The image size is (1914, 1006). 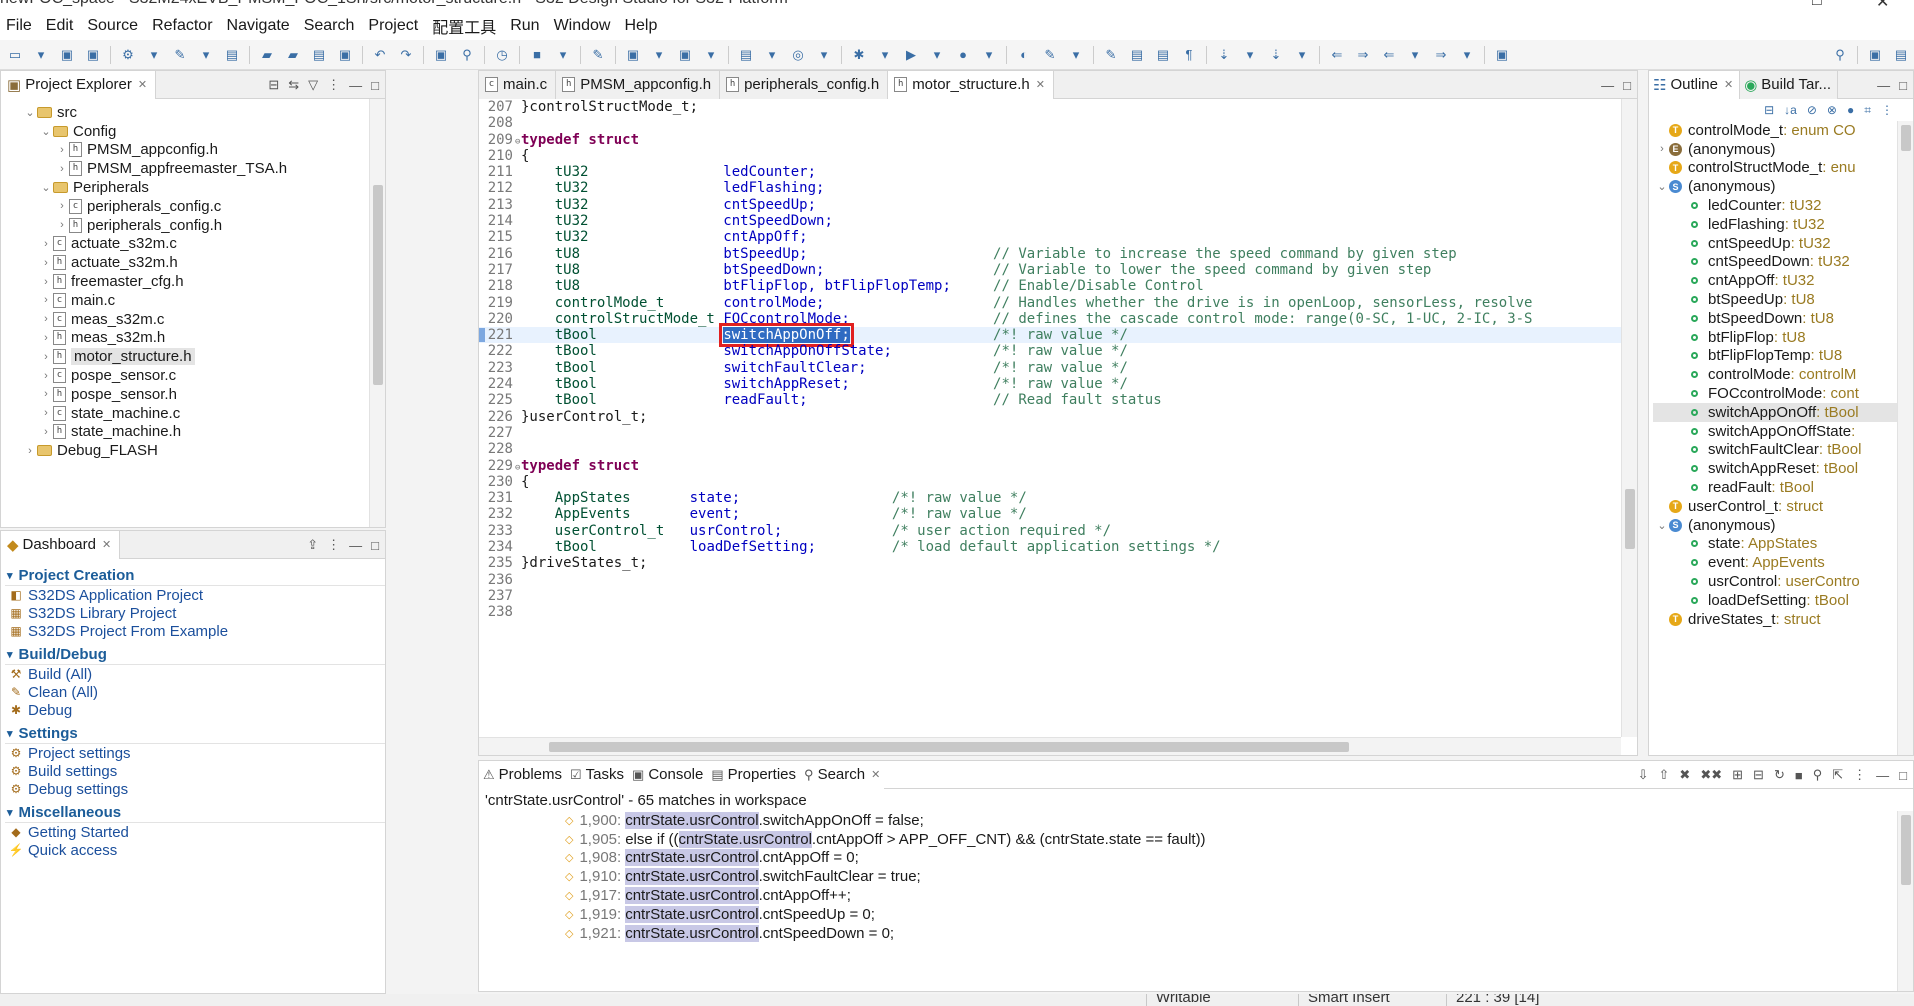 I want to click on outline-item: btFlipFlopTemp : tU8, so click(x=1783, y=356).